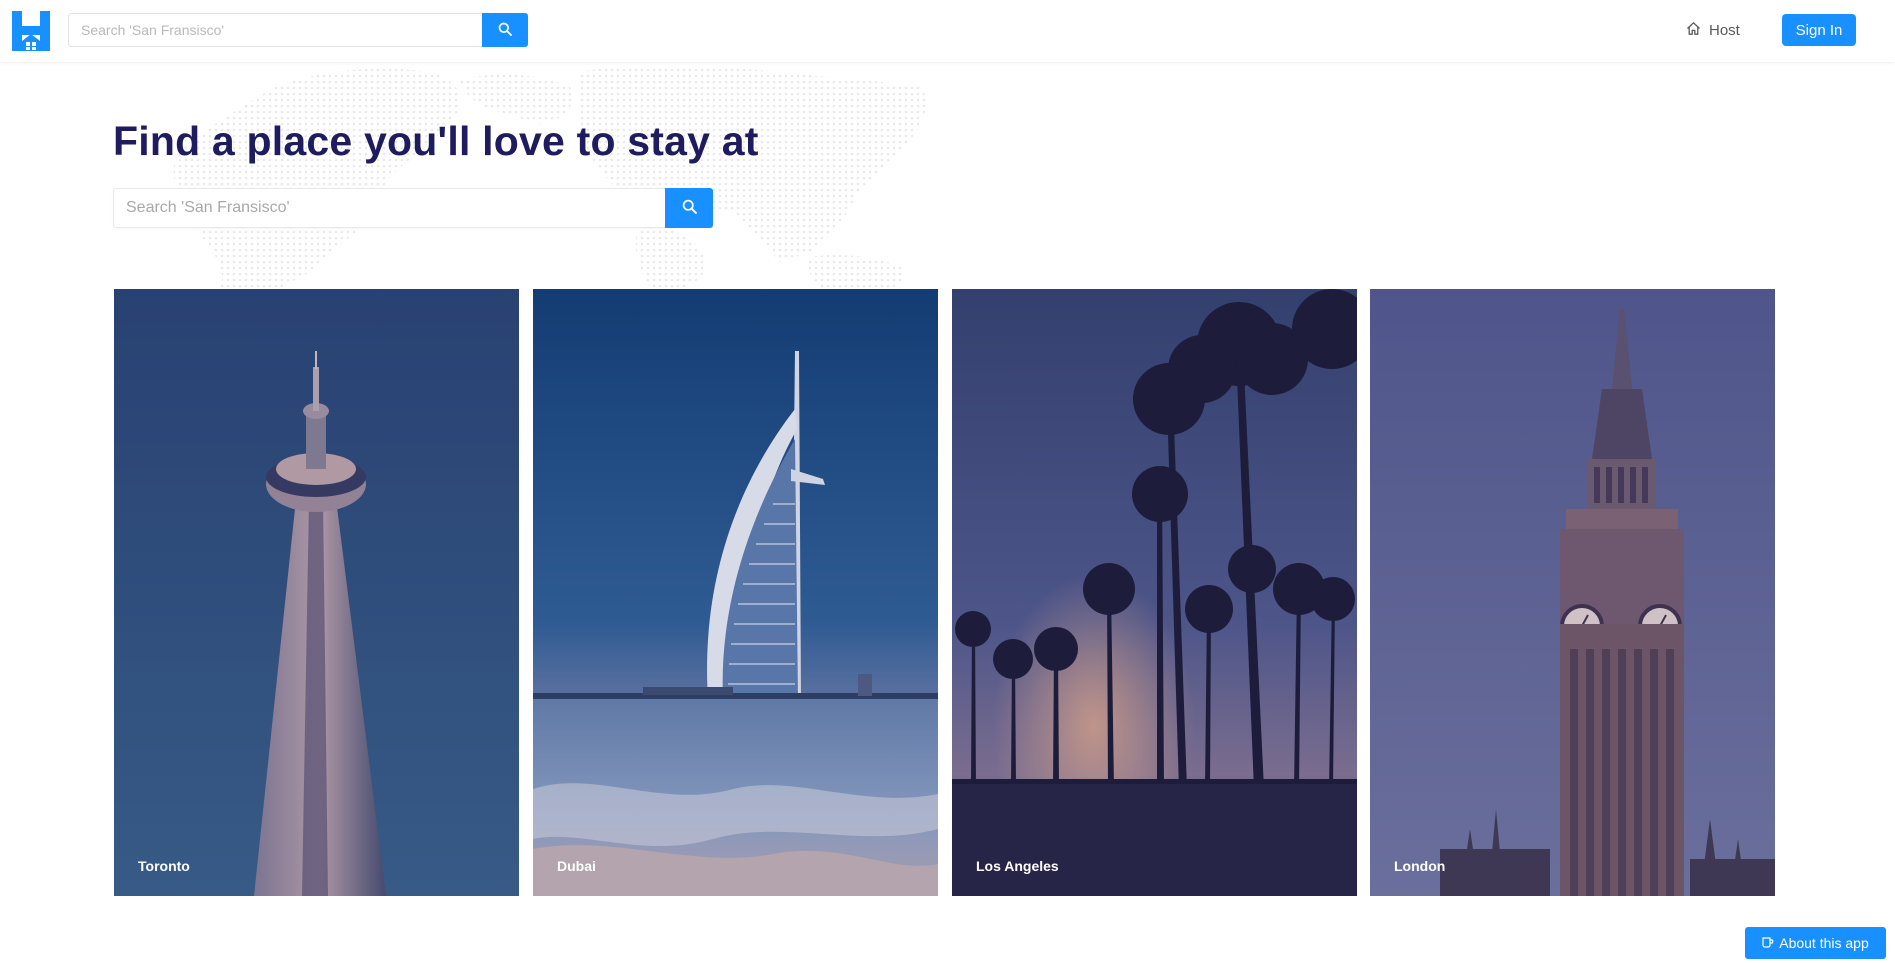 The width and height of the screenshot is (1895, 963). I want to click on city-name: Dubai, so click(576, 866).